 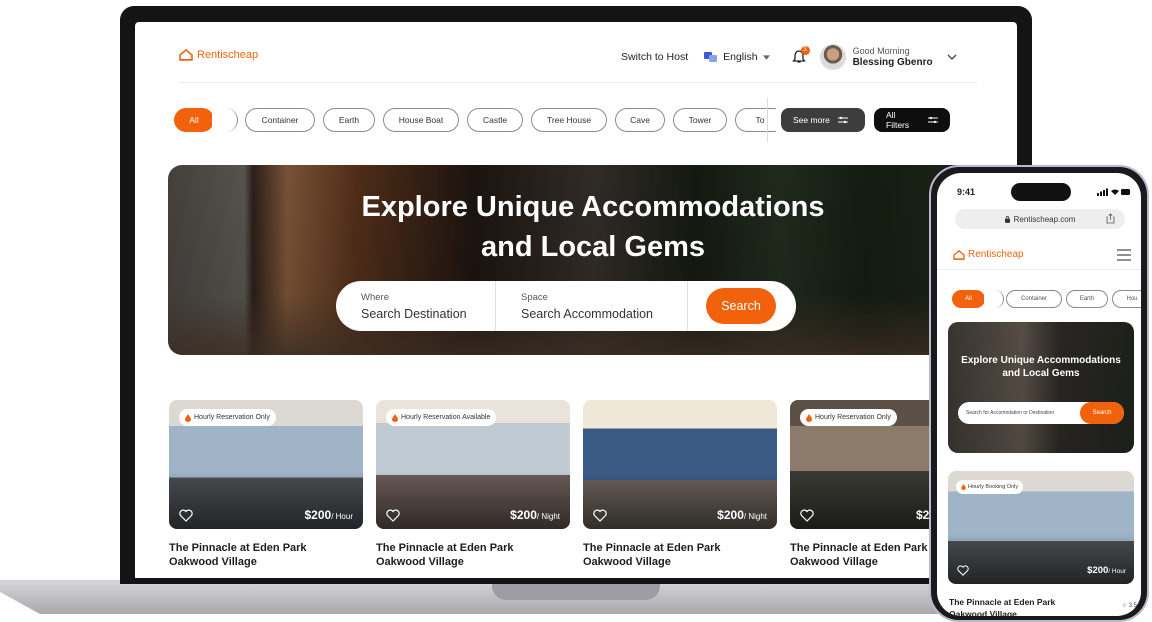 I want to click on status-icons, so click(x=1113, y=192).